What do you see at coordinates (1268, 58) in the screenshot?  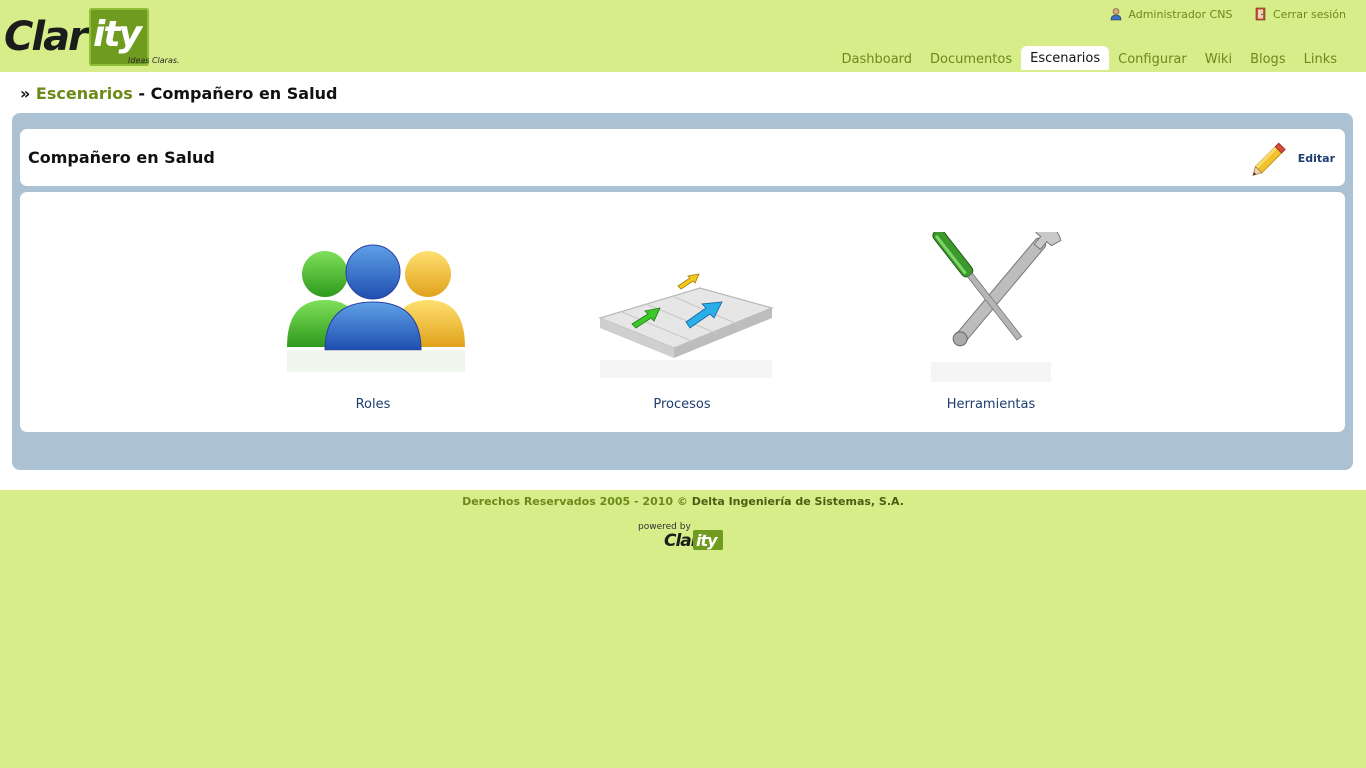 I see `tab-blogs: Blogs` at bounding box center [1268, 58].